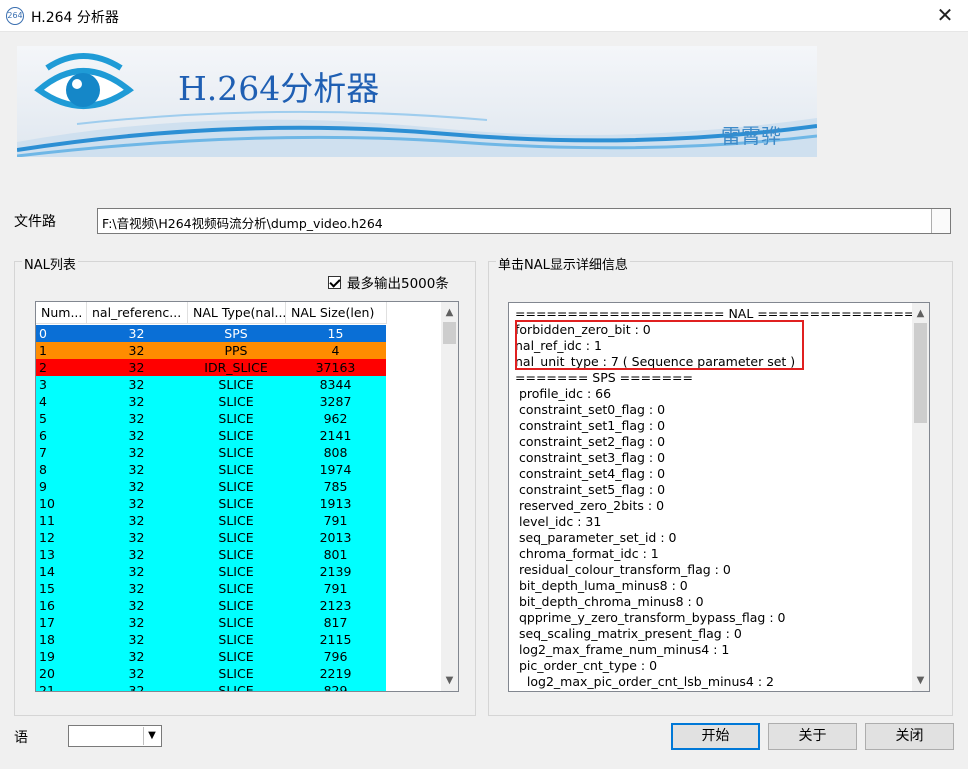 This screenshot has width=968, height=769. I want to click on detail-group-title: 单击NAL显示详细信息, so click(563, 263).